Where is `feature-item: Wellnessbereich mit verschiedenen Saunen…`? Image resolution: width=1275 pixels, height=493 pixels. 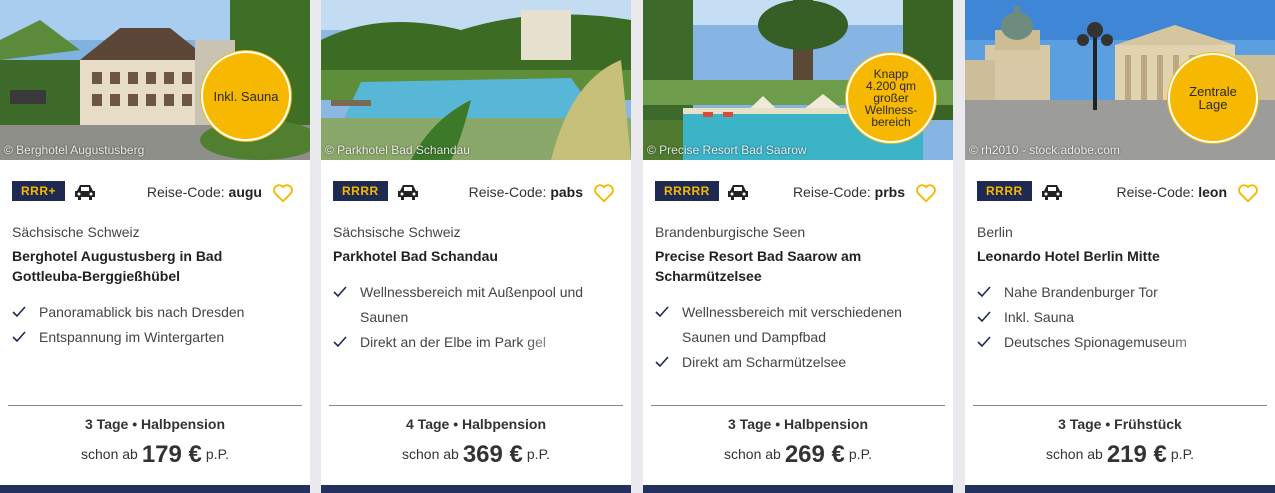 feature-item: Wellnessbereich mit verschiedenen Saunen… is located at coordinates (795, 325).